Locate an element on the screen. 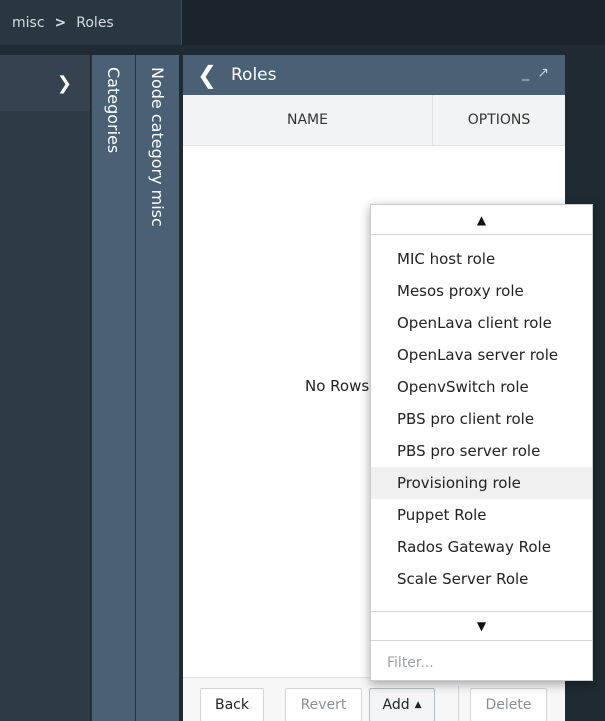 The width and height of the screenshot is (605, 721). chevron-left-icon: ❮ is located at coordinates (207, 75).